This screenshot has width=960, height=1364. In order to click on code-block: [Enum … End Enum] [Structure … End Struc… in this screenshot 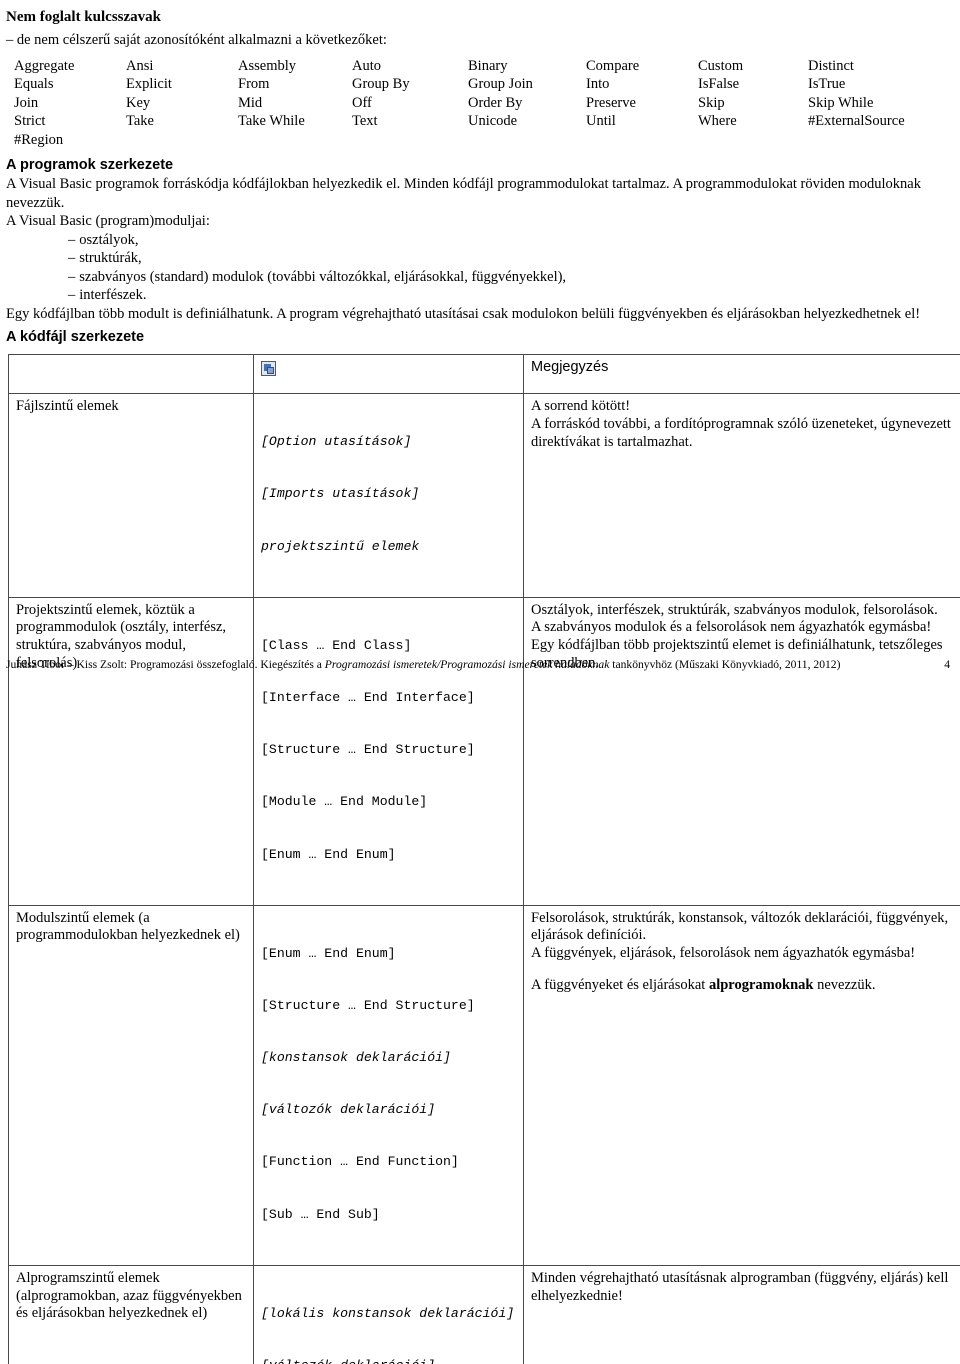, I will do `click(388, 1084)`.